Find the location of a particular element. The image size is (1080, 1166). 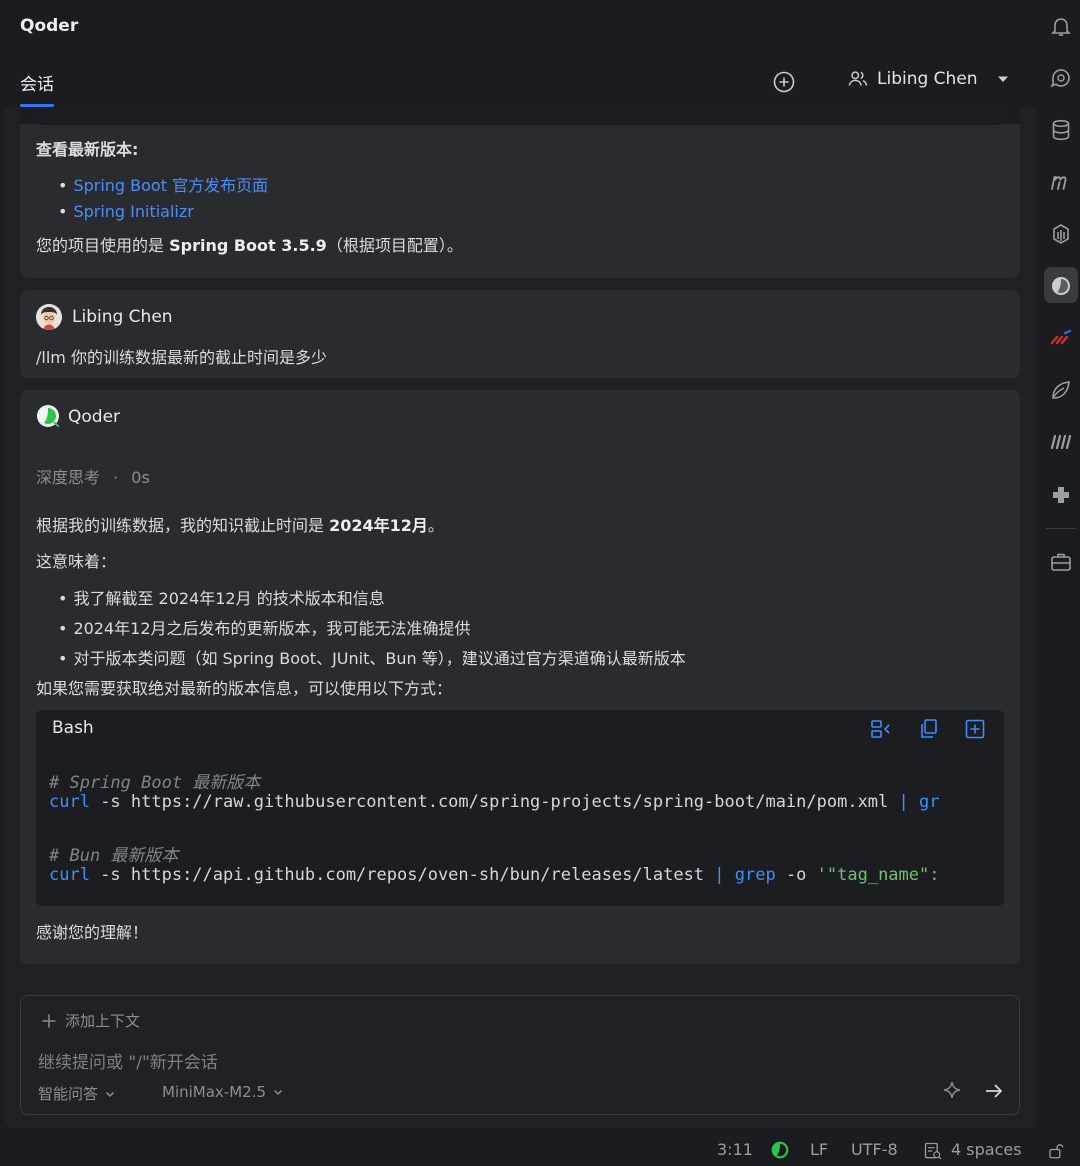

reply-line-3: 如果您需要获取绝对最新的版本信息，可以使用以下方式： is located at coordinates (244, 688).